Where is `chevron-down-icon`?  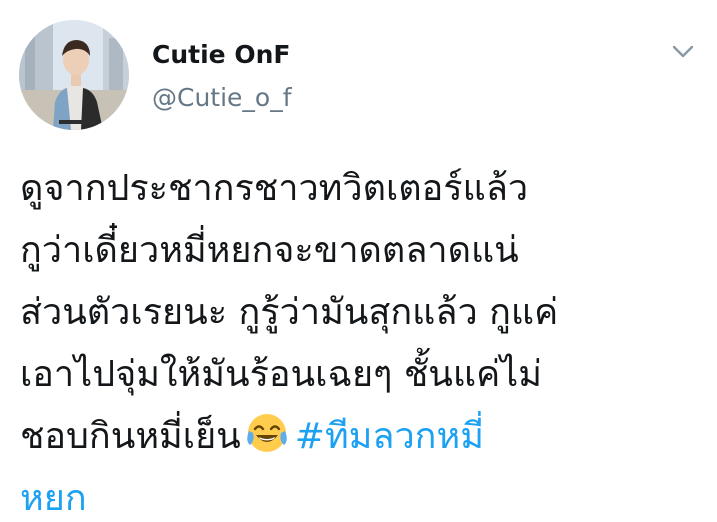 chevron-down-icon is located at coordinates (683, 51).